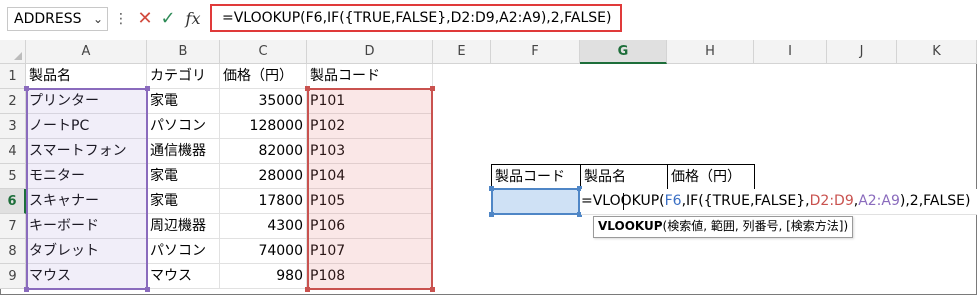  Describe the element at coordinates (711, 177) in the screenshot. I see `cell-h5: 価格（円）` at that location.